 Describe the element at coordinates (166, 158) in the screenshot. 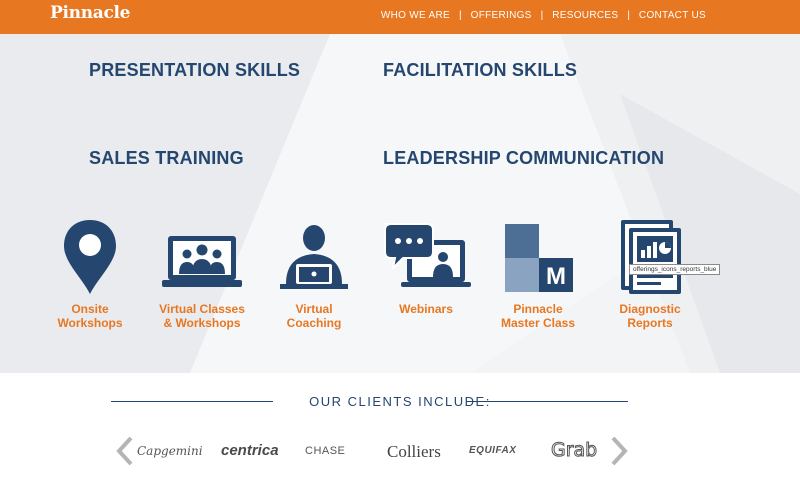

I see `skill-sales-training: SALES TRAINING` at that location.